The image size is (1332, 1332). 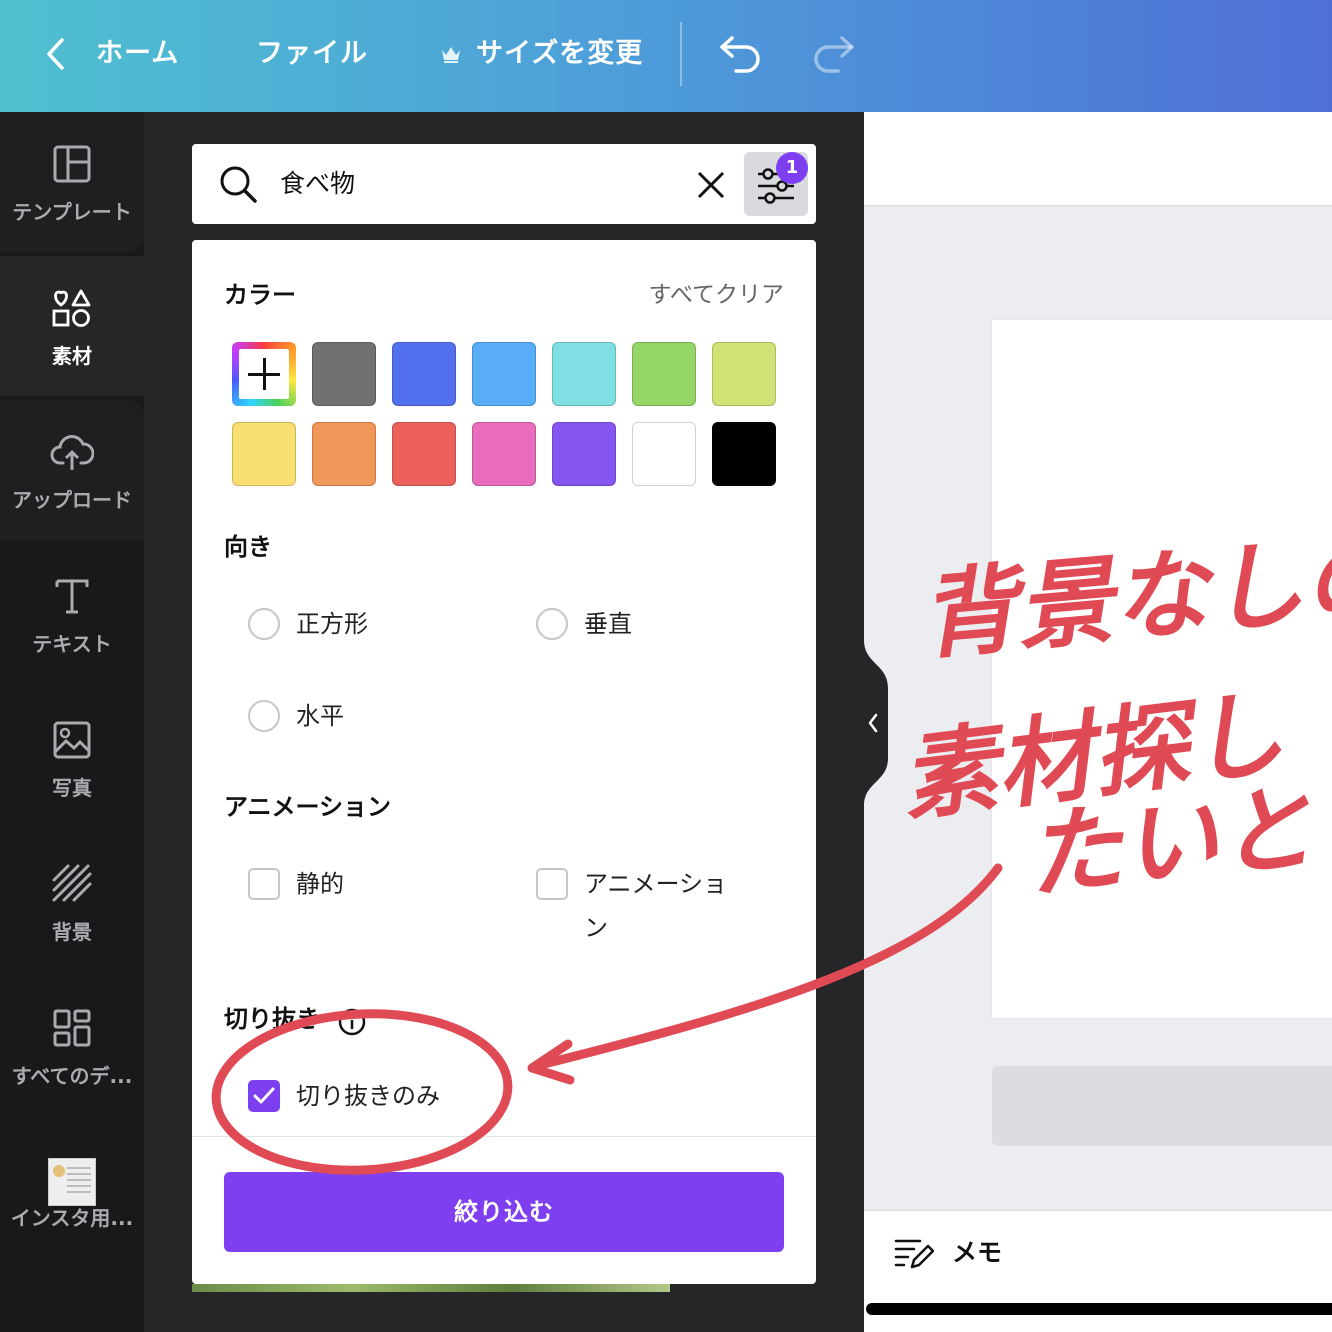 What do you see at coordinates (248, 547) in the screenshot?
I see `orientation-section-title: 向き` at bounding box center [248, 547].